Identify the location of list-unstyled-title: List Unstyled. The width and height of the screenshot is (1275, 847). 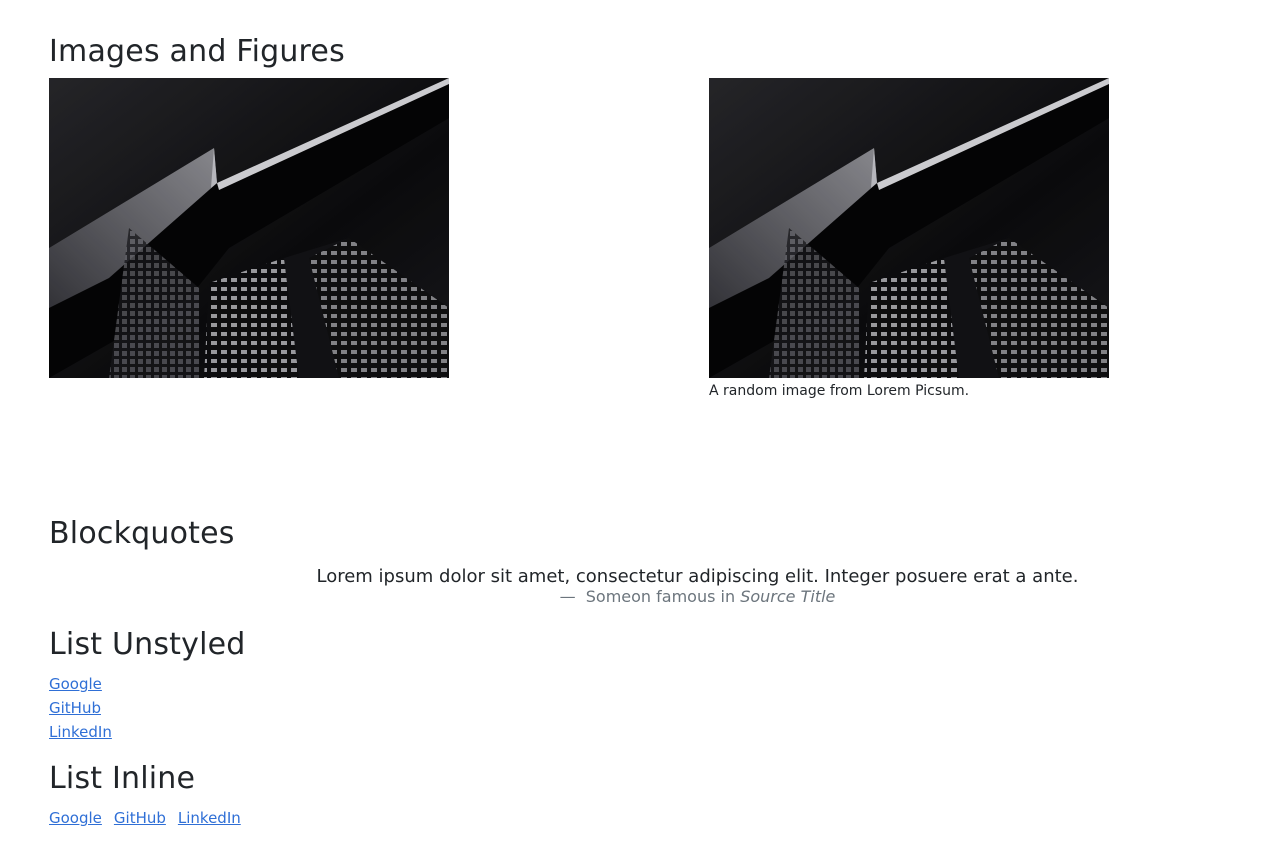
(147, 644).